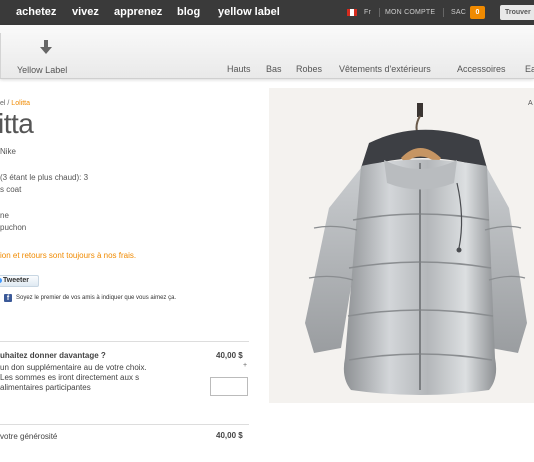  What do you see at coordinates (17, 123) in the screenshot?
I see `product-title: itta` at bounding box center [17, 123].